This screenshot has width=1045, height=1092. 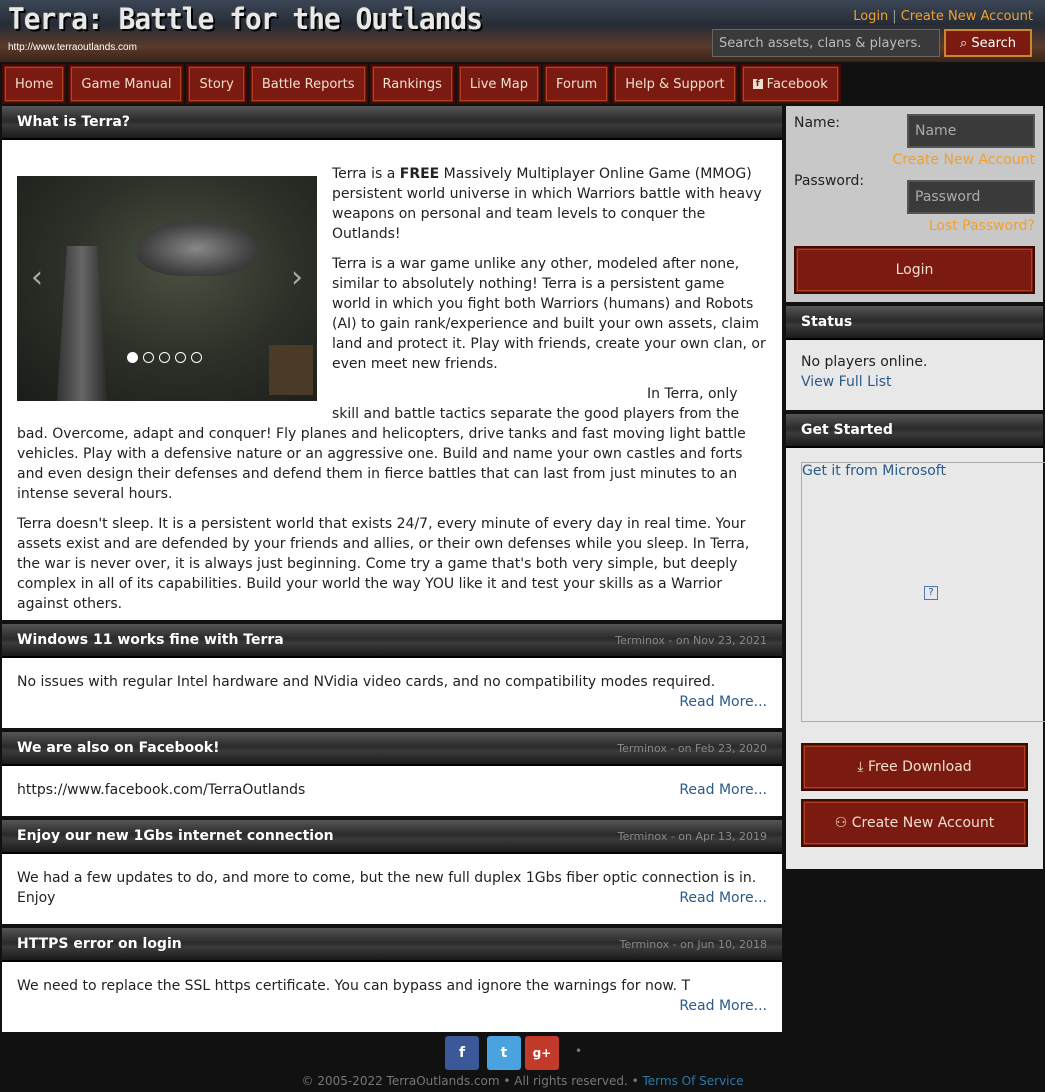 I want to click on carousel-tower-image, so click(x=82, y=323).